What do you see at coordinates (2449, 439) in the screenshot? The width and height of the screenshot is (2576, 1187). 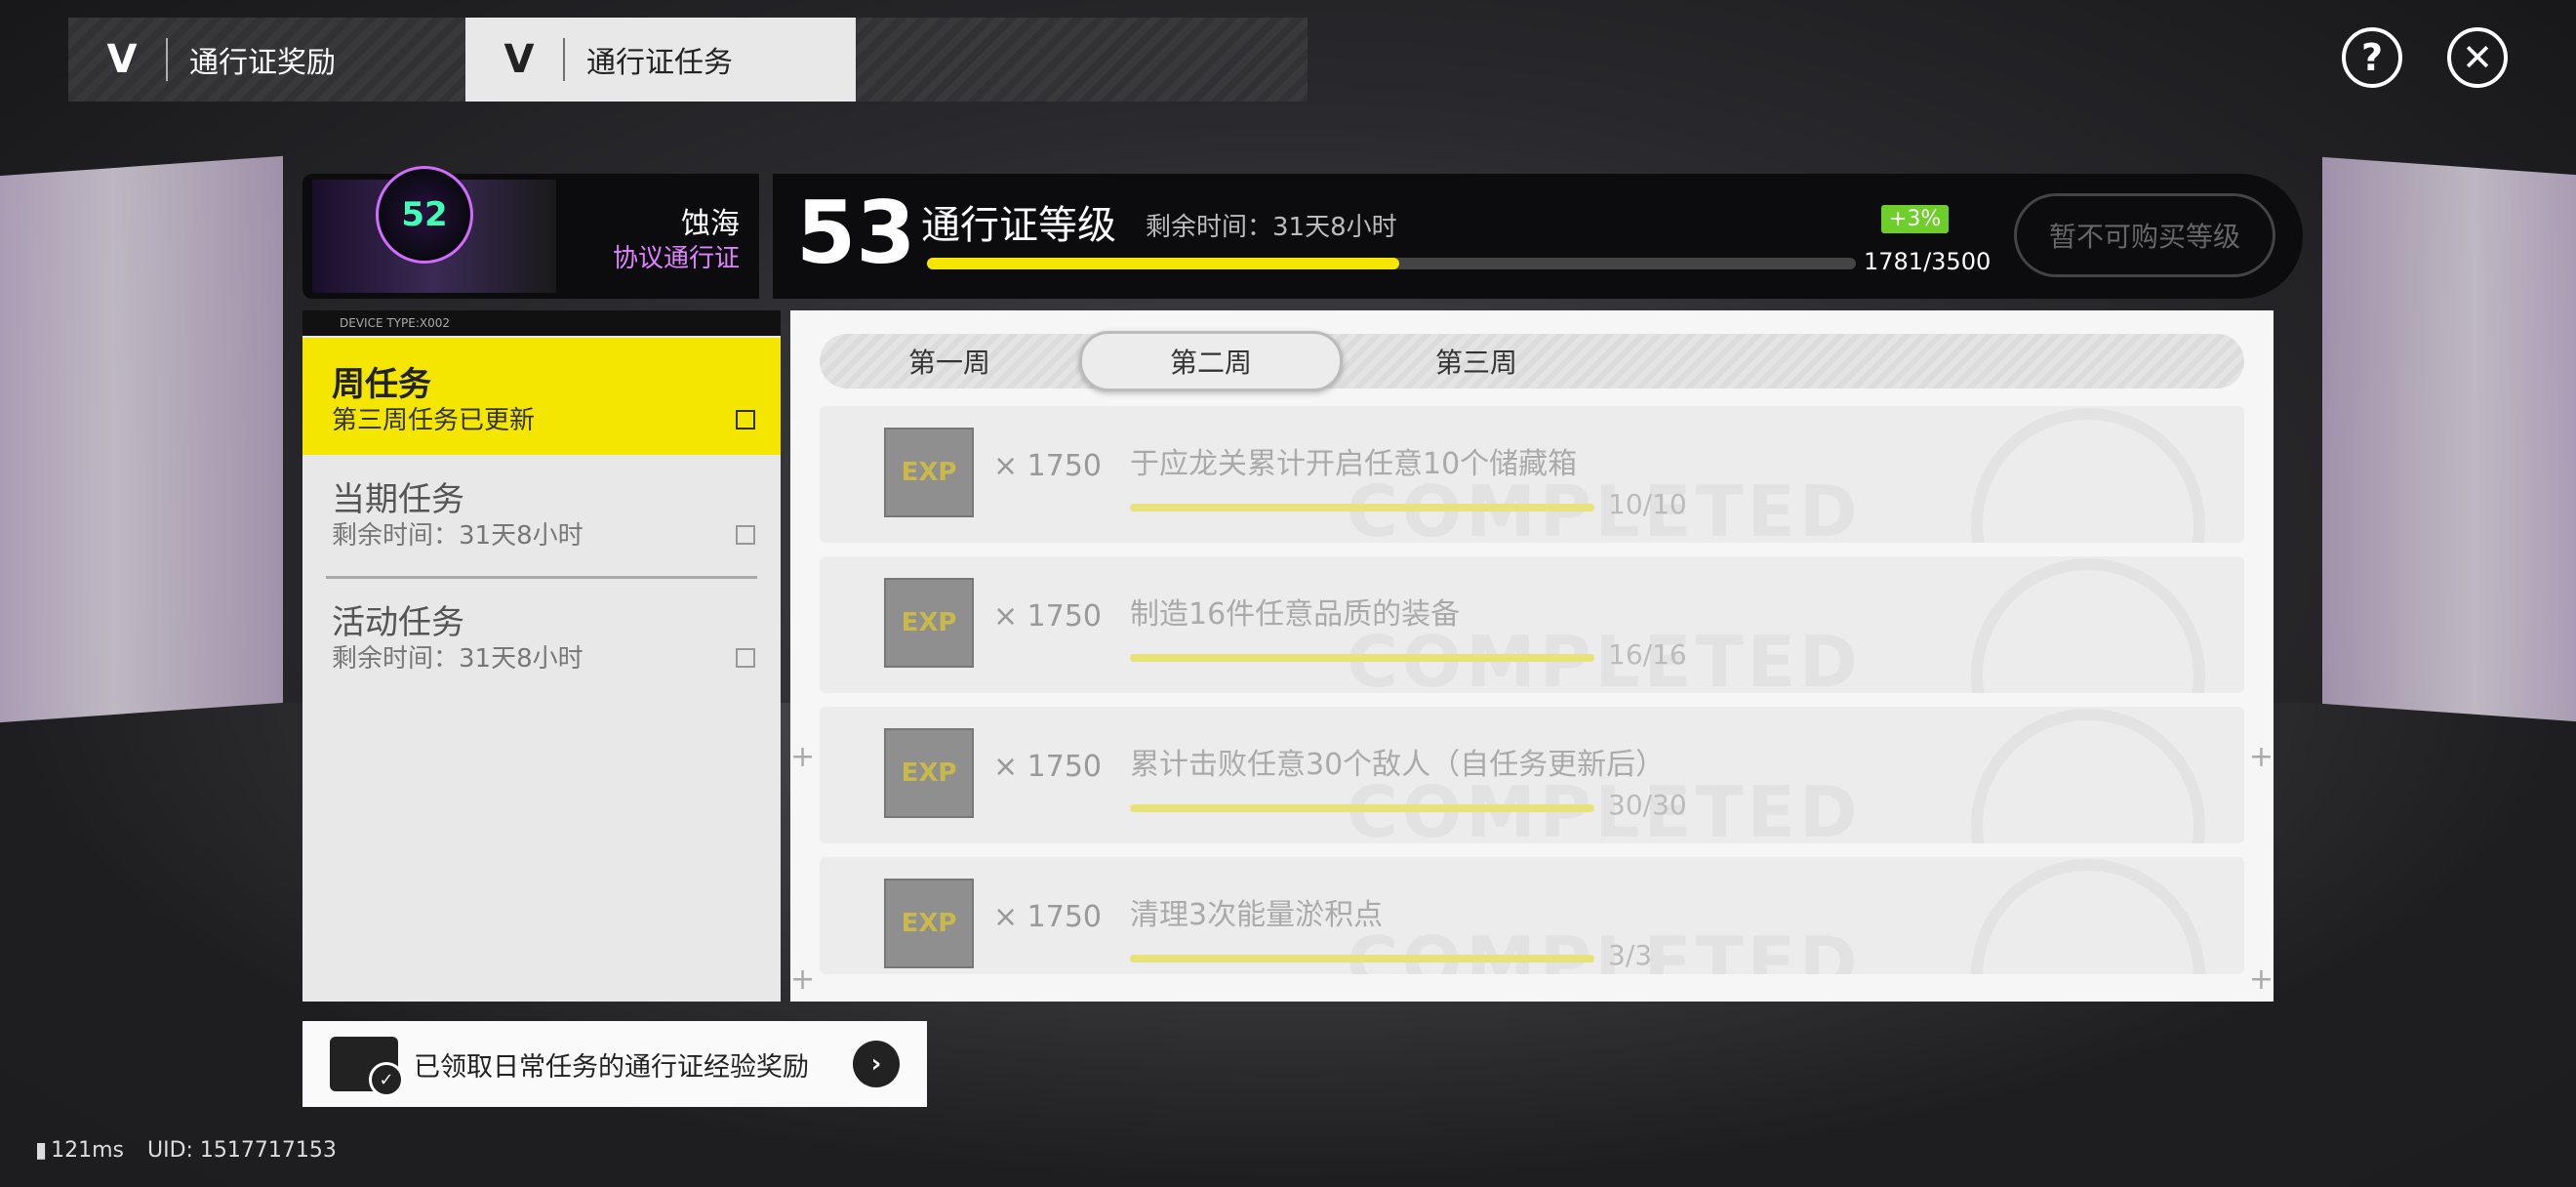 I see `right-light-panel` at bounding box center [2449, 439].